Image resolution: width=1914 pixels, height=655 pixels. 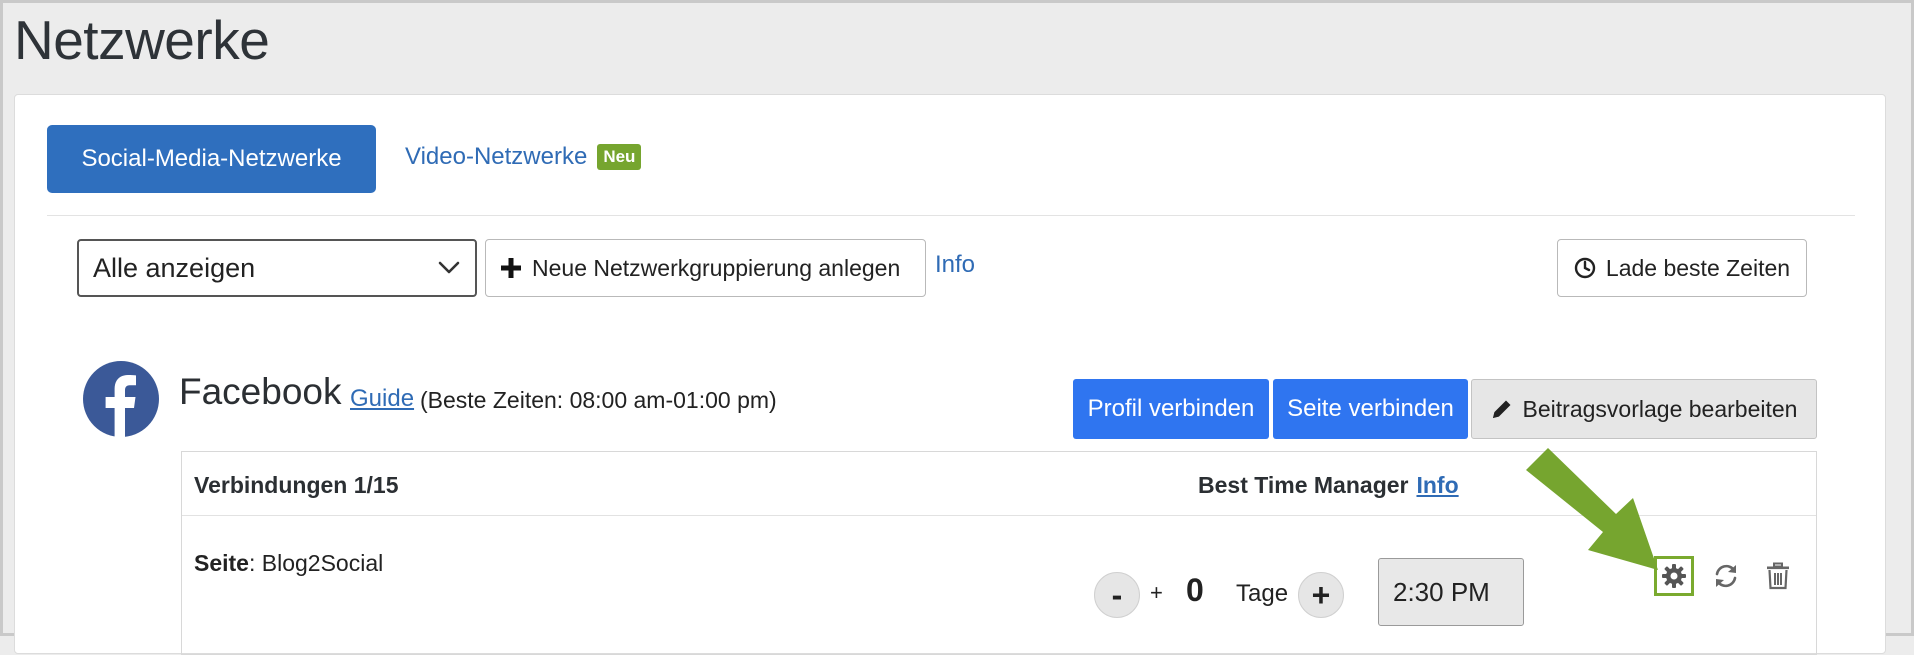 What do you see at coordinates (211, 159) in the screenshot?
I see `tab-social-media-networks: Social-Media-Netzwerke` at bounding box center [211, 159].